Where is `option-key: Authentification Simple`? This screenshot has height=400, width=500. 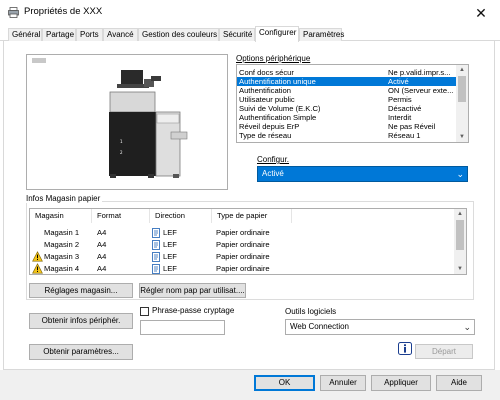
option-key: Authentification Simple is located at coordinates (278, 117).